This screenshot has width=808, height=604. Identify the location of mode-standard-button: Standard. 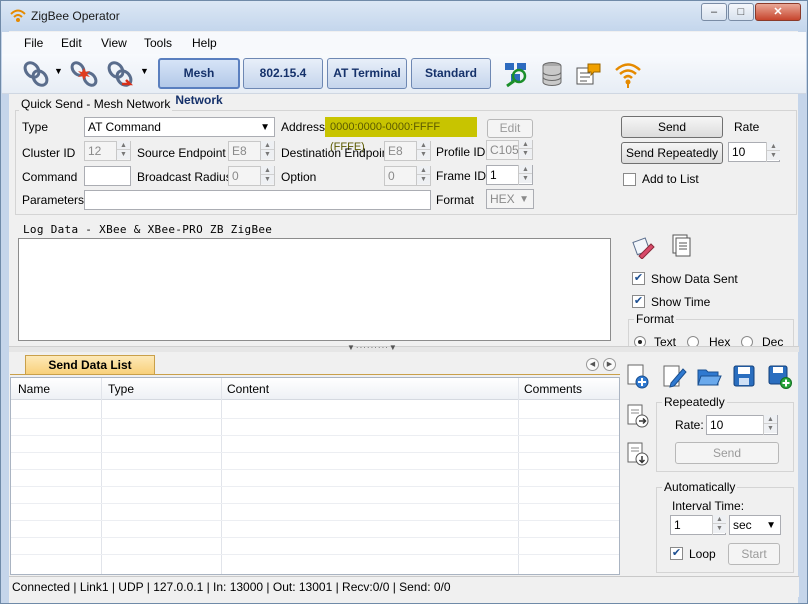
(451, 73).